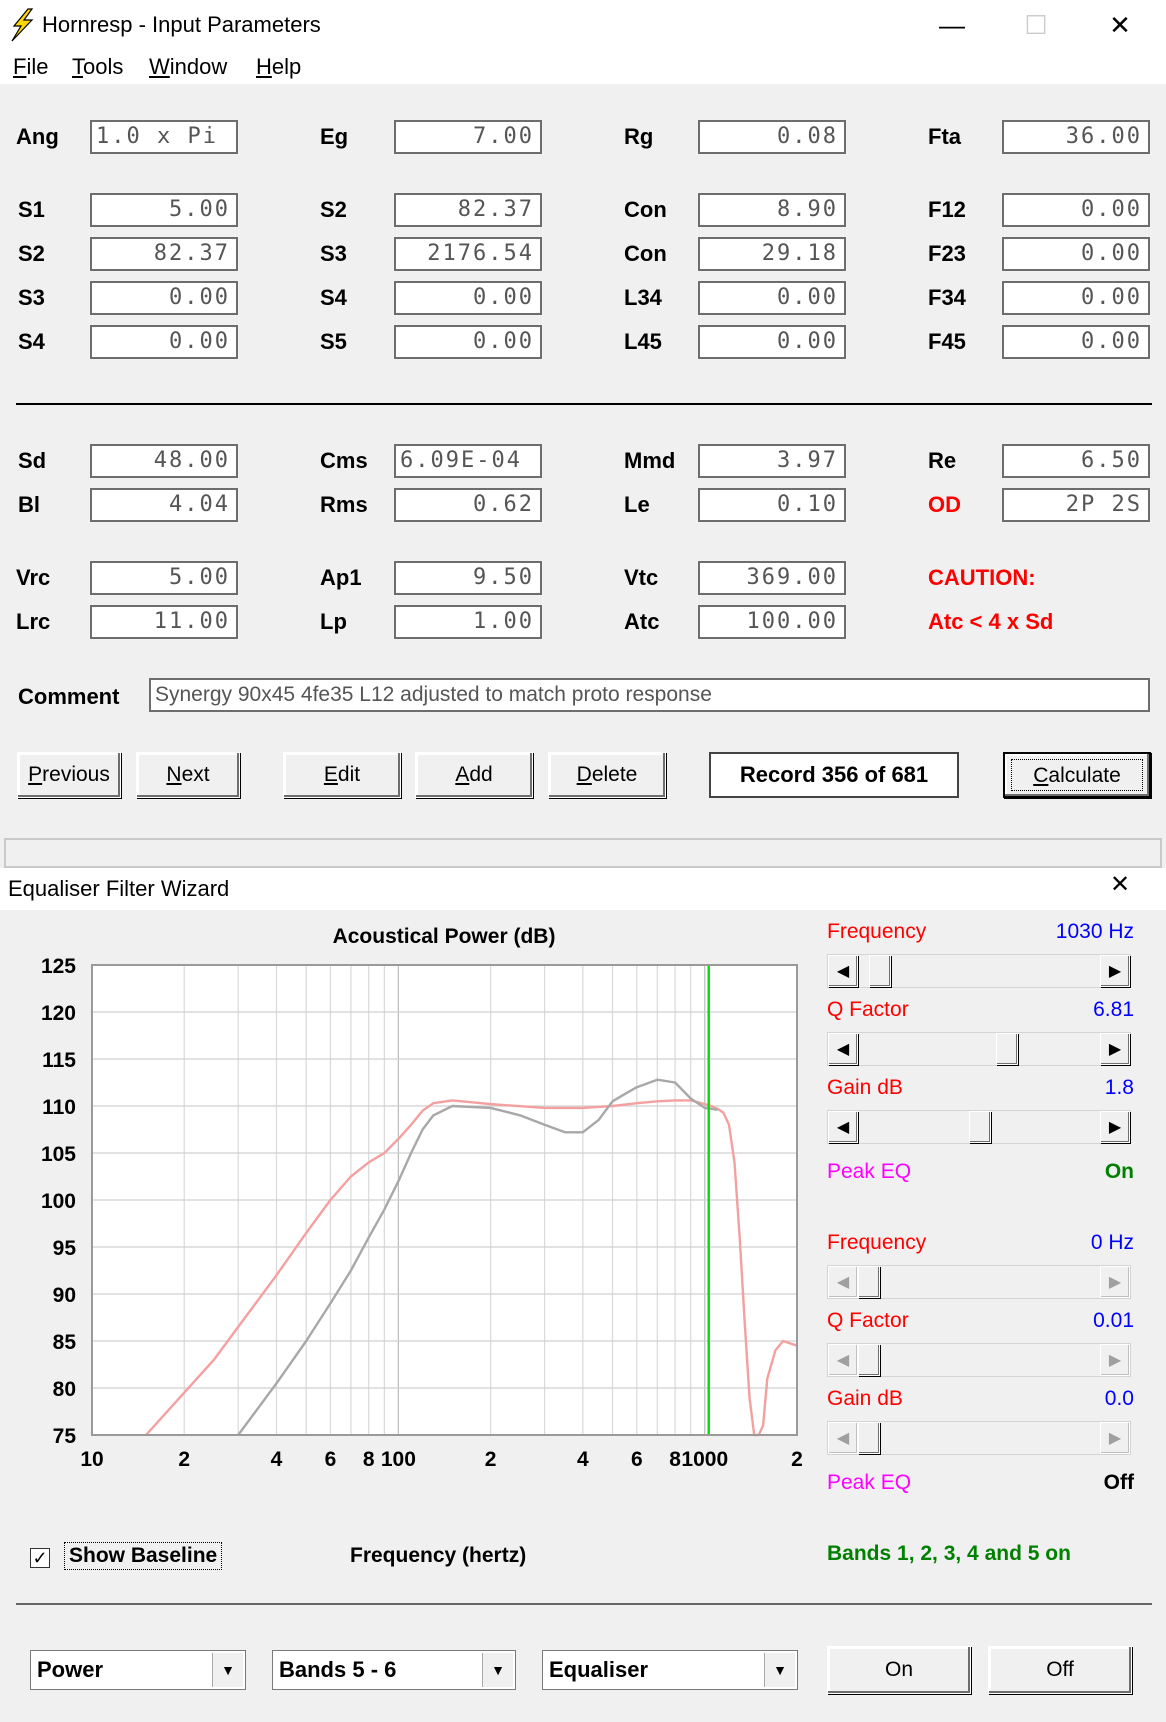 This screenshot has width=1166, height=1722. I want to click on calculate-button: Calculate, so click(1077, 775).